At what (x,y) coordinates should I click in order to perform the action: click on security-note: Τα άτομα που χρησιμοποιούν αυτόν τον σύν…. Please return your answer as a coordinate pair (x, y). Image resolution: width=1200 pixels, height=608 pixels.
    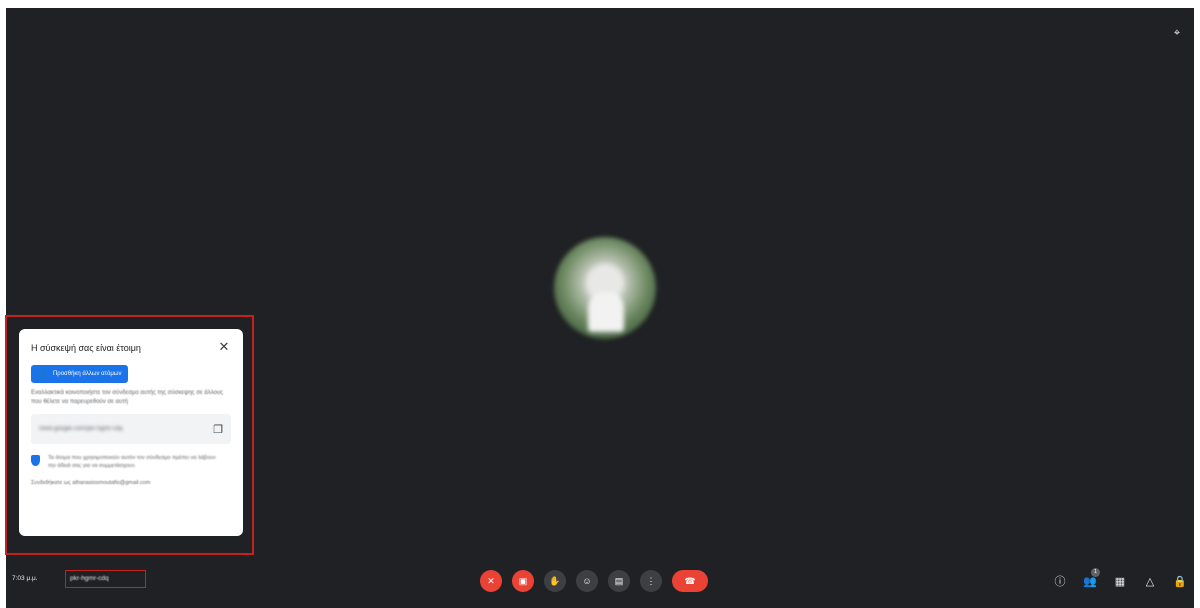
    Looking at the image, I should click on (131, 462).